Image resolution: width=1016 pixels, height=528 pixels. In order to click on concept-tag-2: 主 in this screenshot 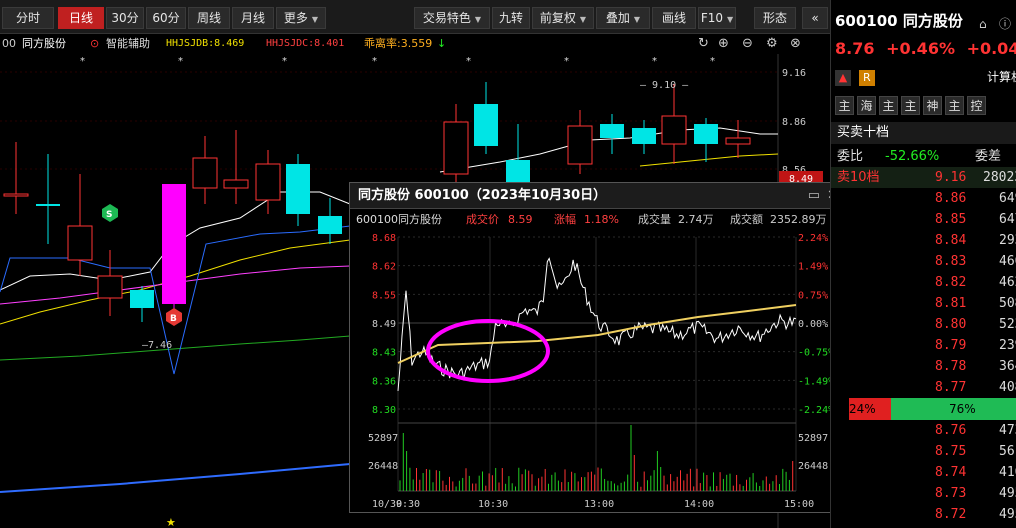, I will do `click(888, 105)`.